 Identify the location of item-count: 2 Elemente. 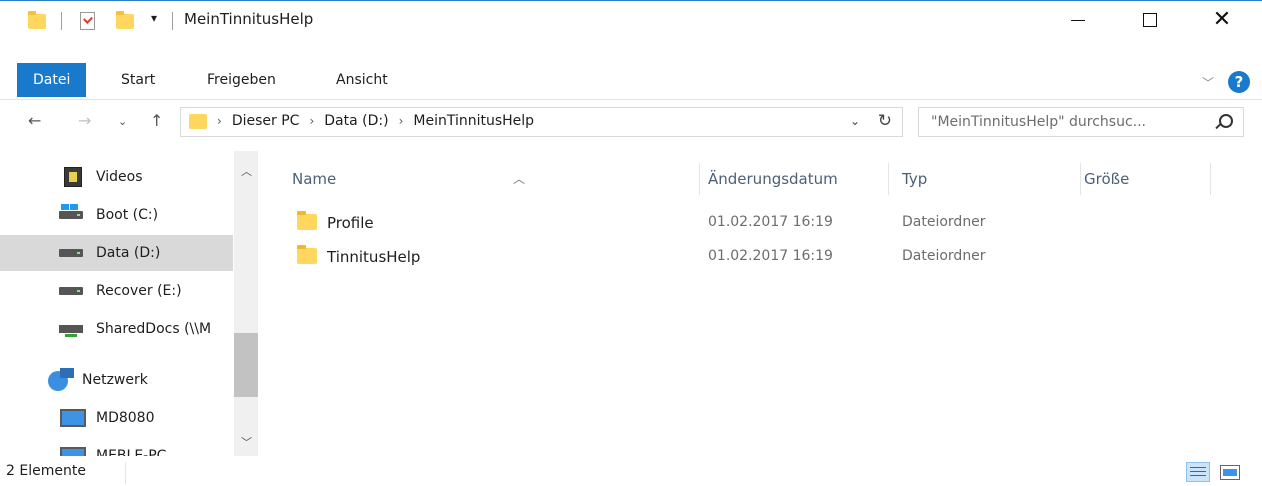
(46, 471).